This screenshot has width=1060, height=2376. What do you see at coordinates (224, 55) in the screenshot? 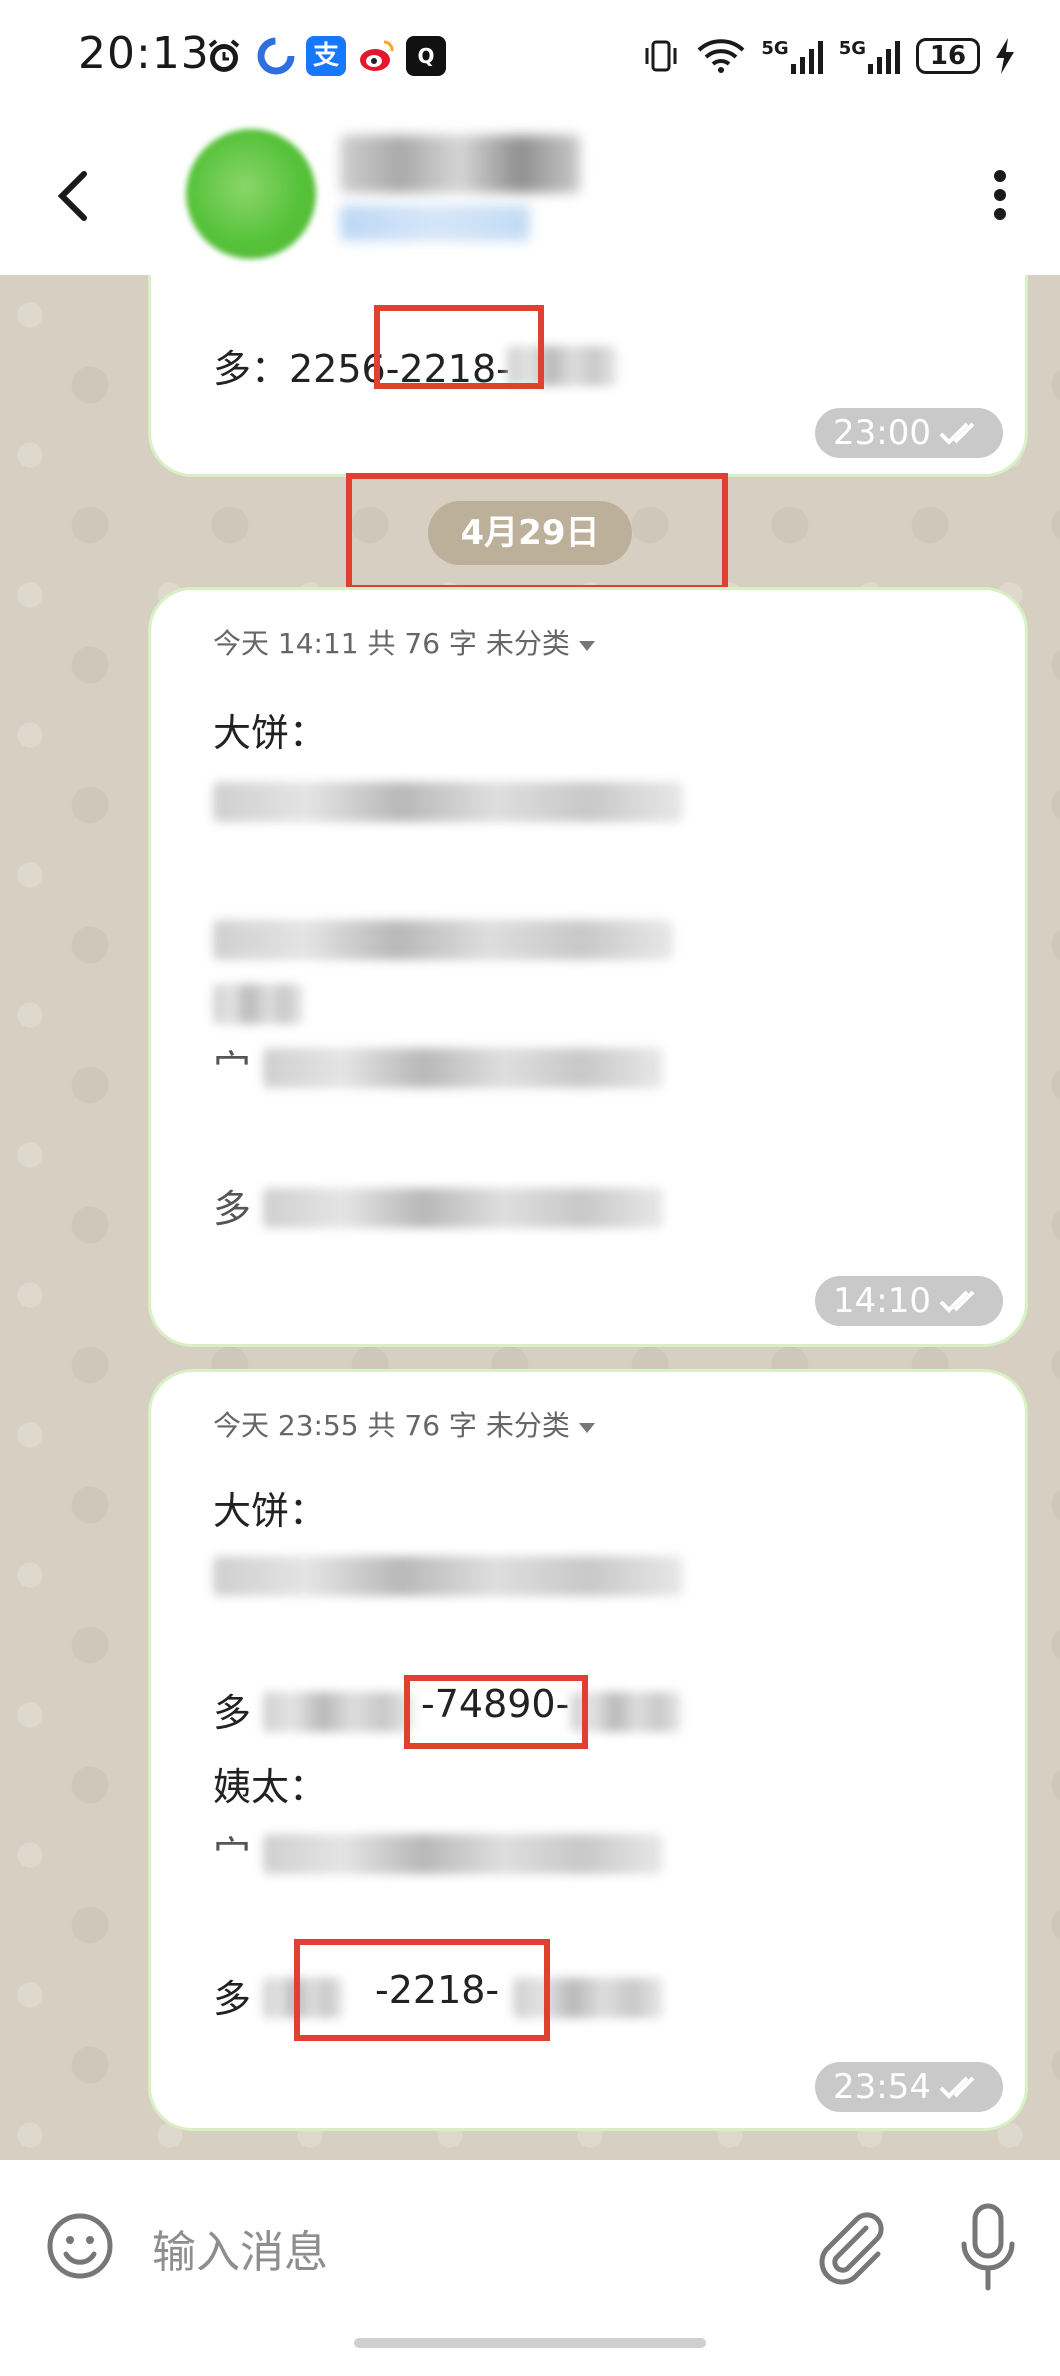
I see `alarm-icon` at bounding box center [224, 55].